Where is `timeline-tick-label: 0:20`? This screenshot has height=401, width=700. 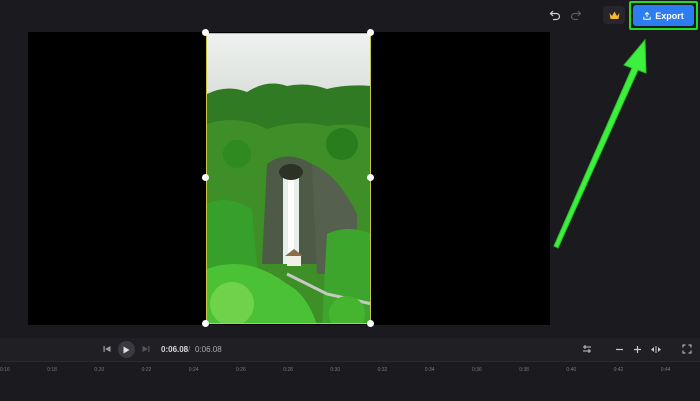
timeline-tick-label: 0:20 is located at coordinates (99, 370).